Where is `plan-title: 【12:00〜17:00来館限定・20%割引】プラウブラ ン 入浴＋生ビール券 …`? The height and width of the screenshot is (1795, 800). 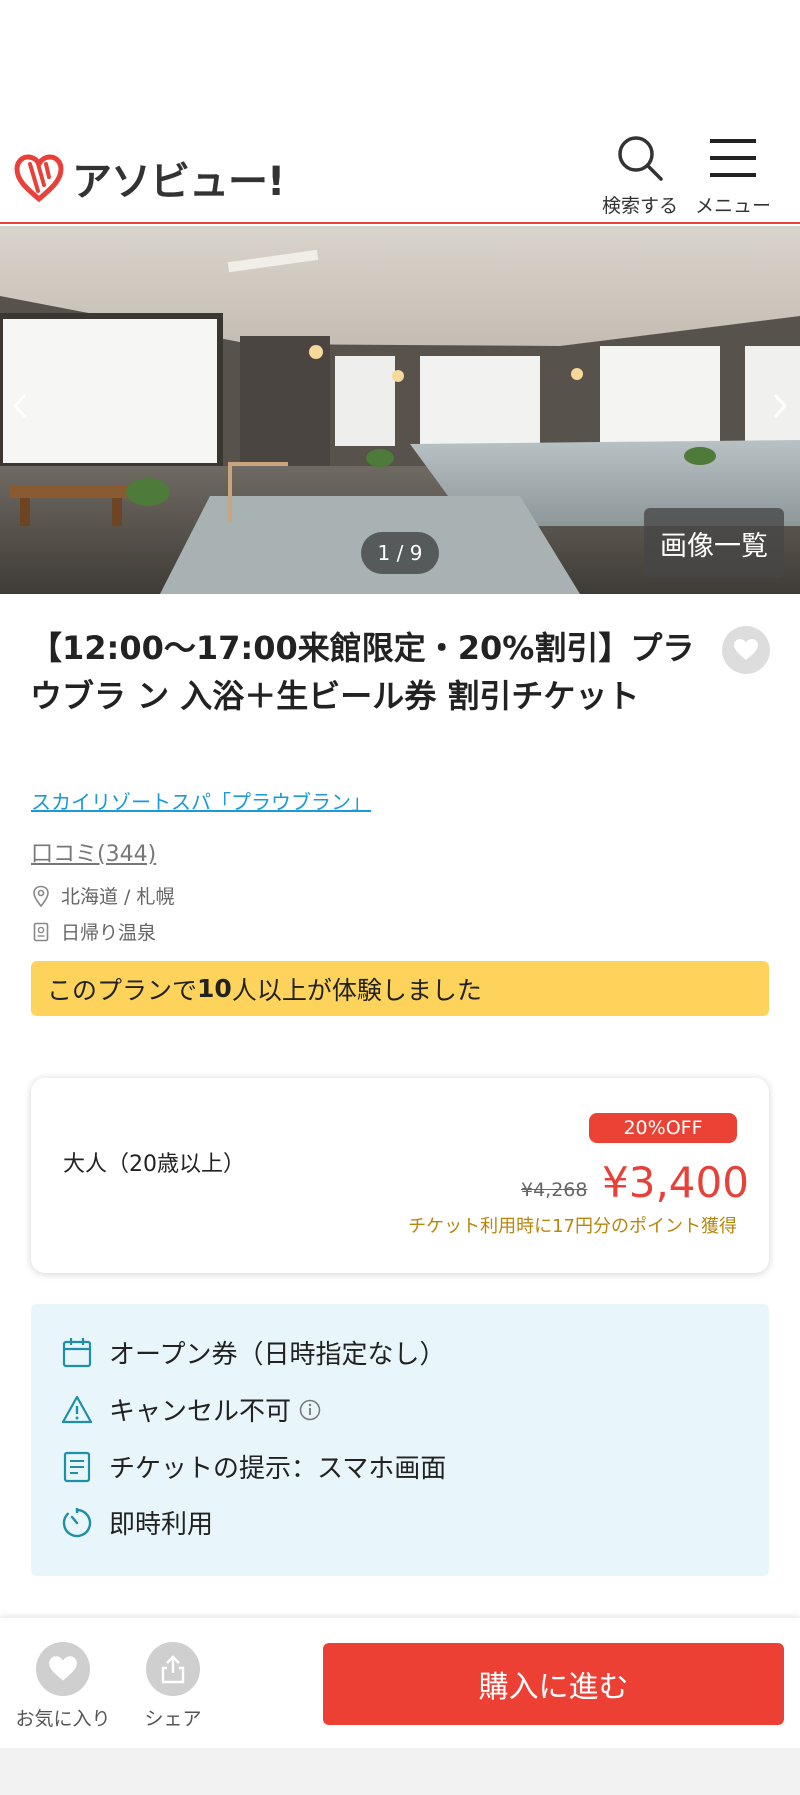 plan-title: 【12:00〜17:00来館限定・20%割引】プラウブラ ン 入浴＋生ビール券 … is located at coordinates (362, 672).